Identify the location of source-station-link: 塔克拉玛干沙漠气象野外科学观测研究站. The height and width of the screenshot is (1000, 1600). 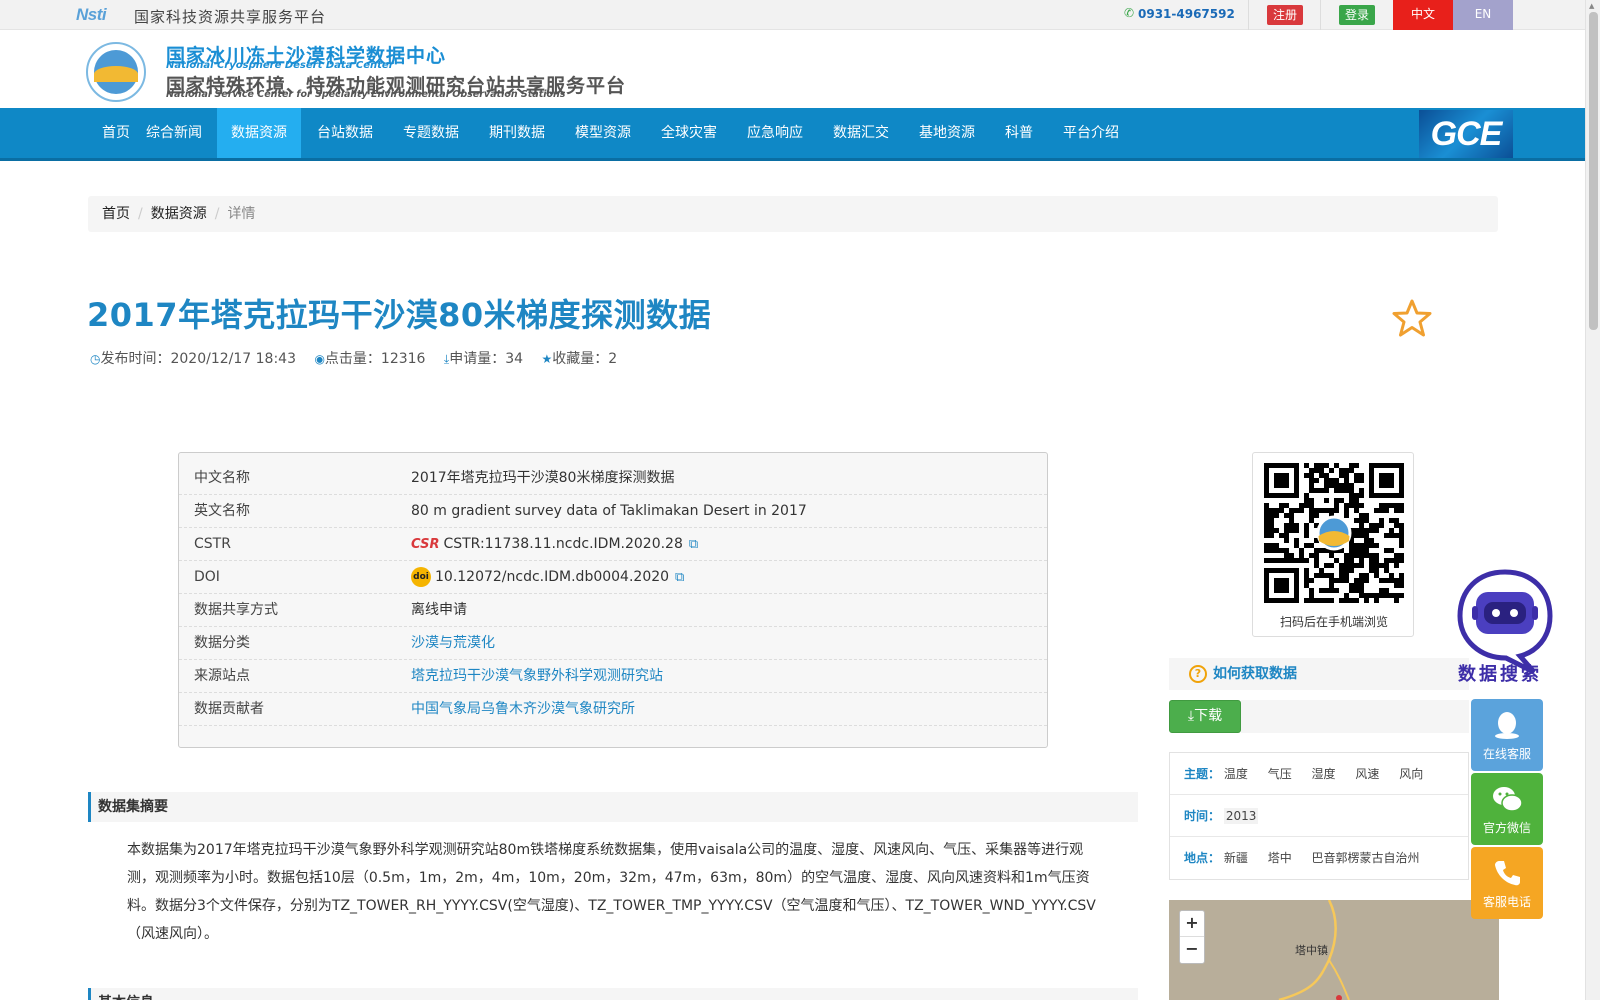
(537, 676).